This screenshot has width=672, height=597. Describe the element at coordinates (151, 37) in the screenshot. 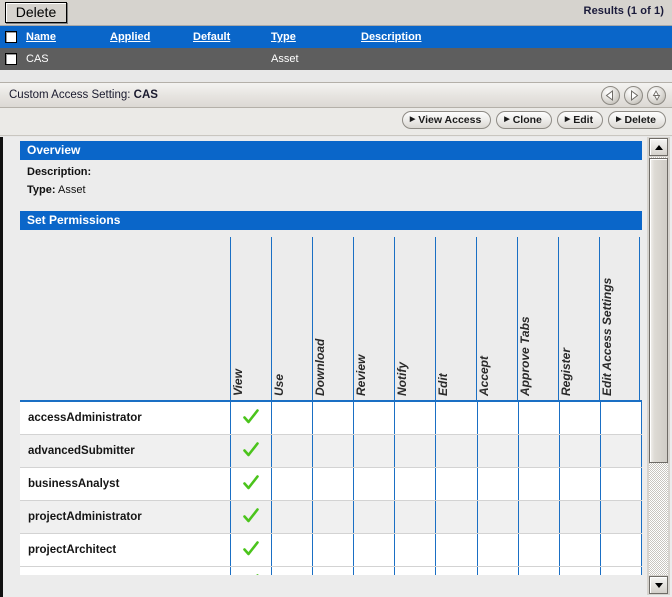

I see `column-header-applied: Applied` at that location.